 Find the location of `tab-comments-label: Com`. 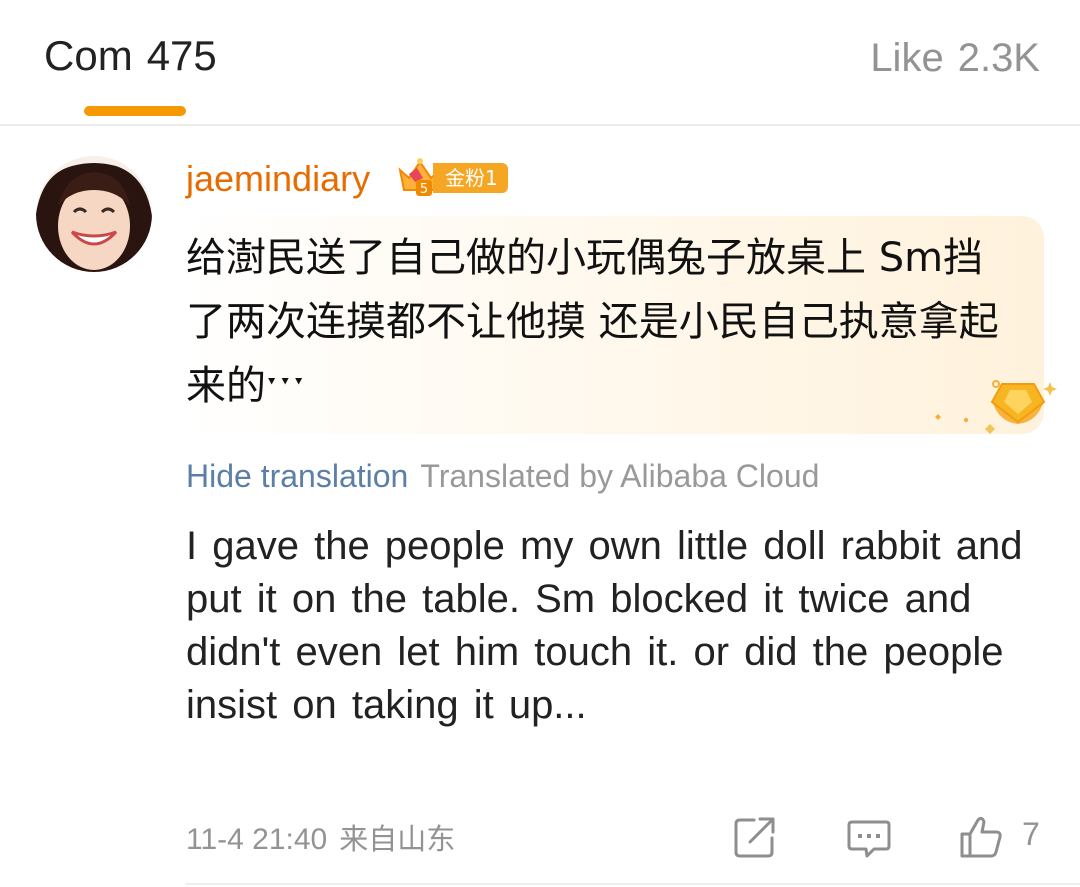

tab-comments-label: Com is located at coordinates (88, 55).